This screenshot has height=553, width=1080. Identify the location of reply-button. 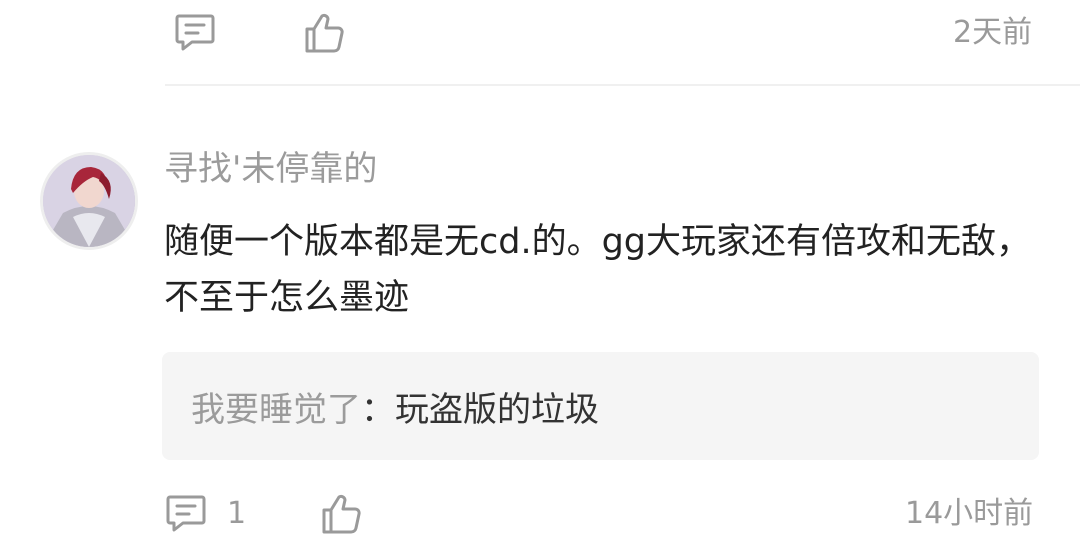
(195, 33).